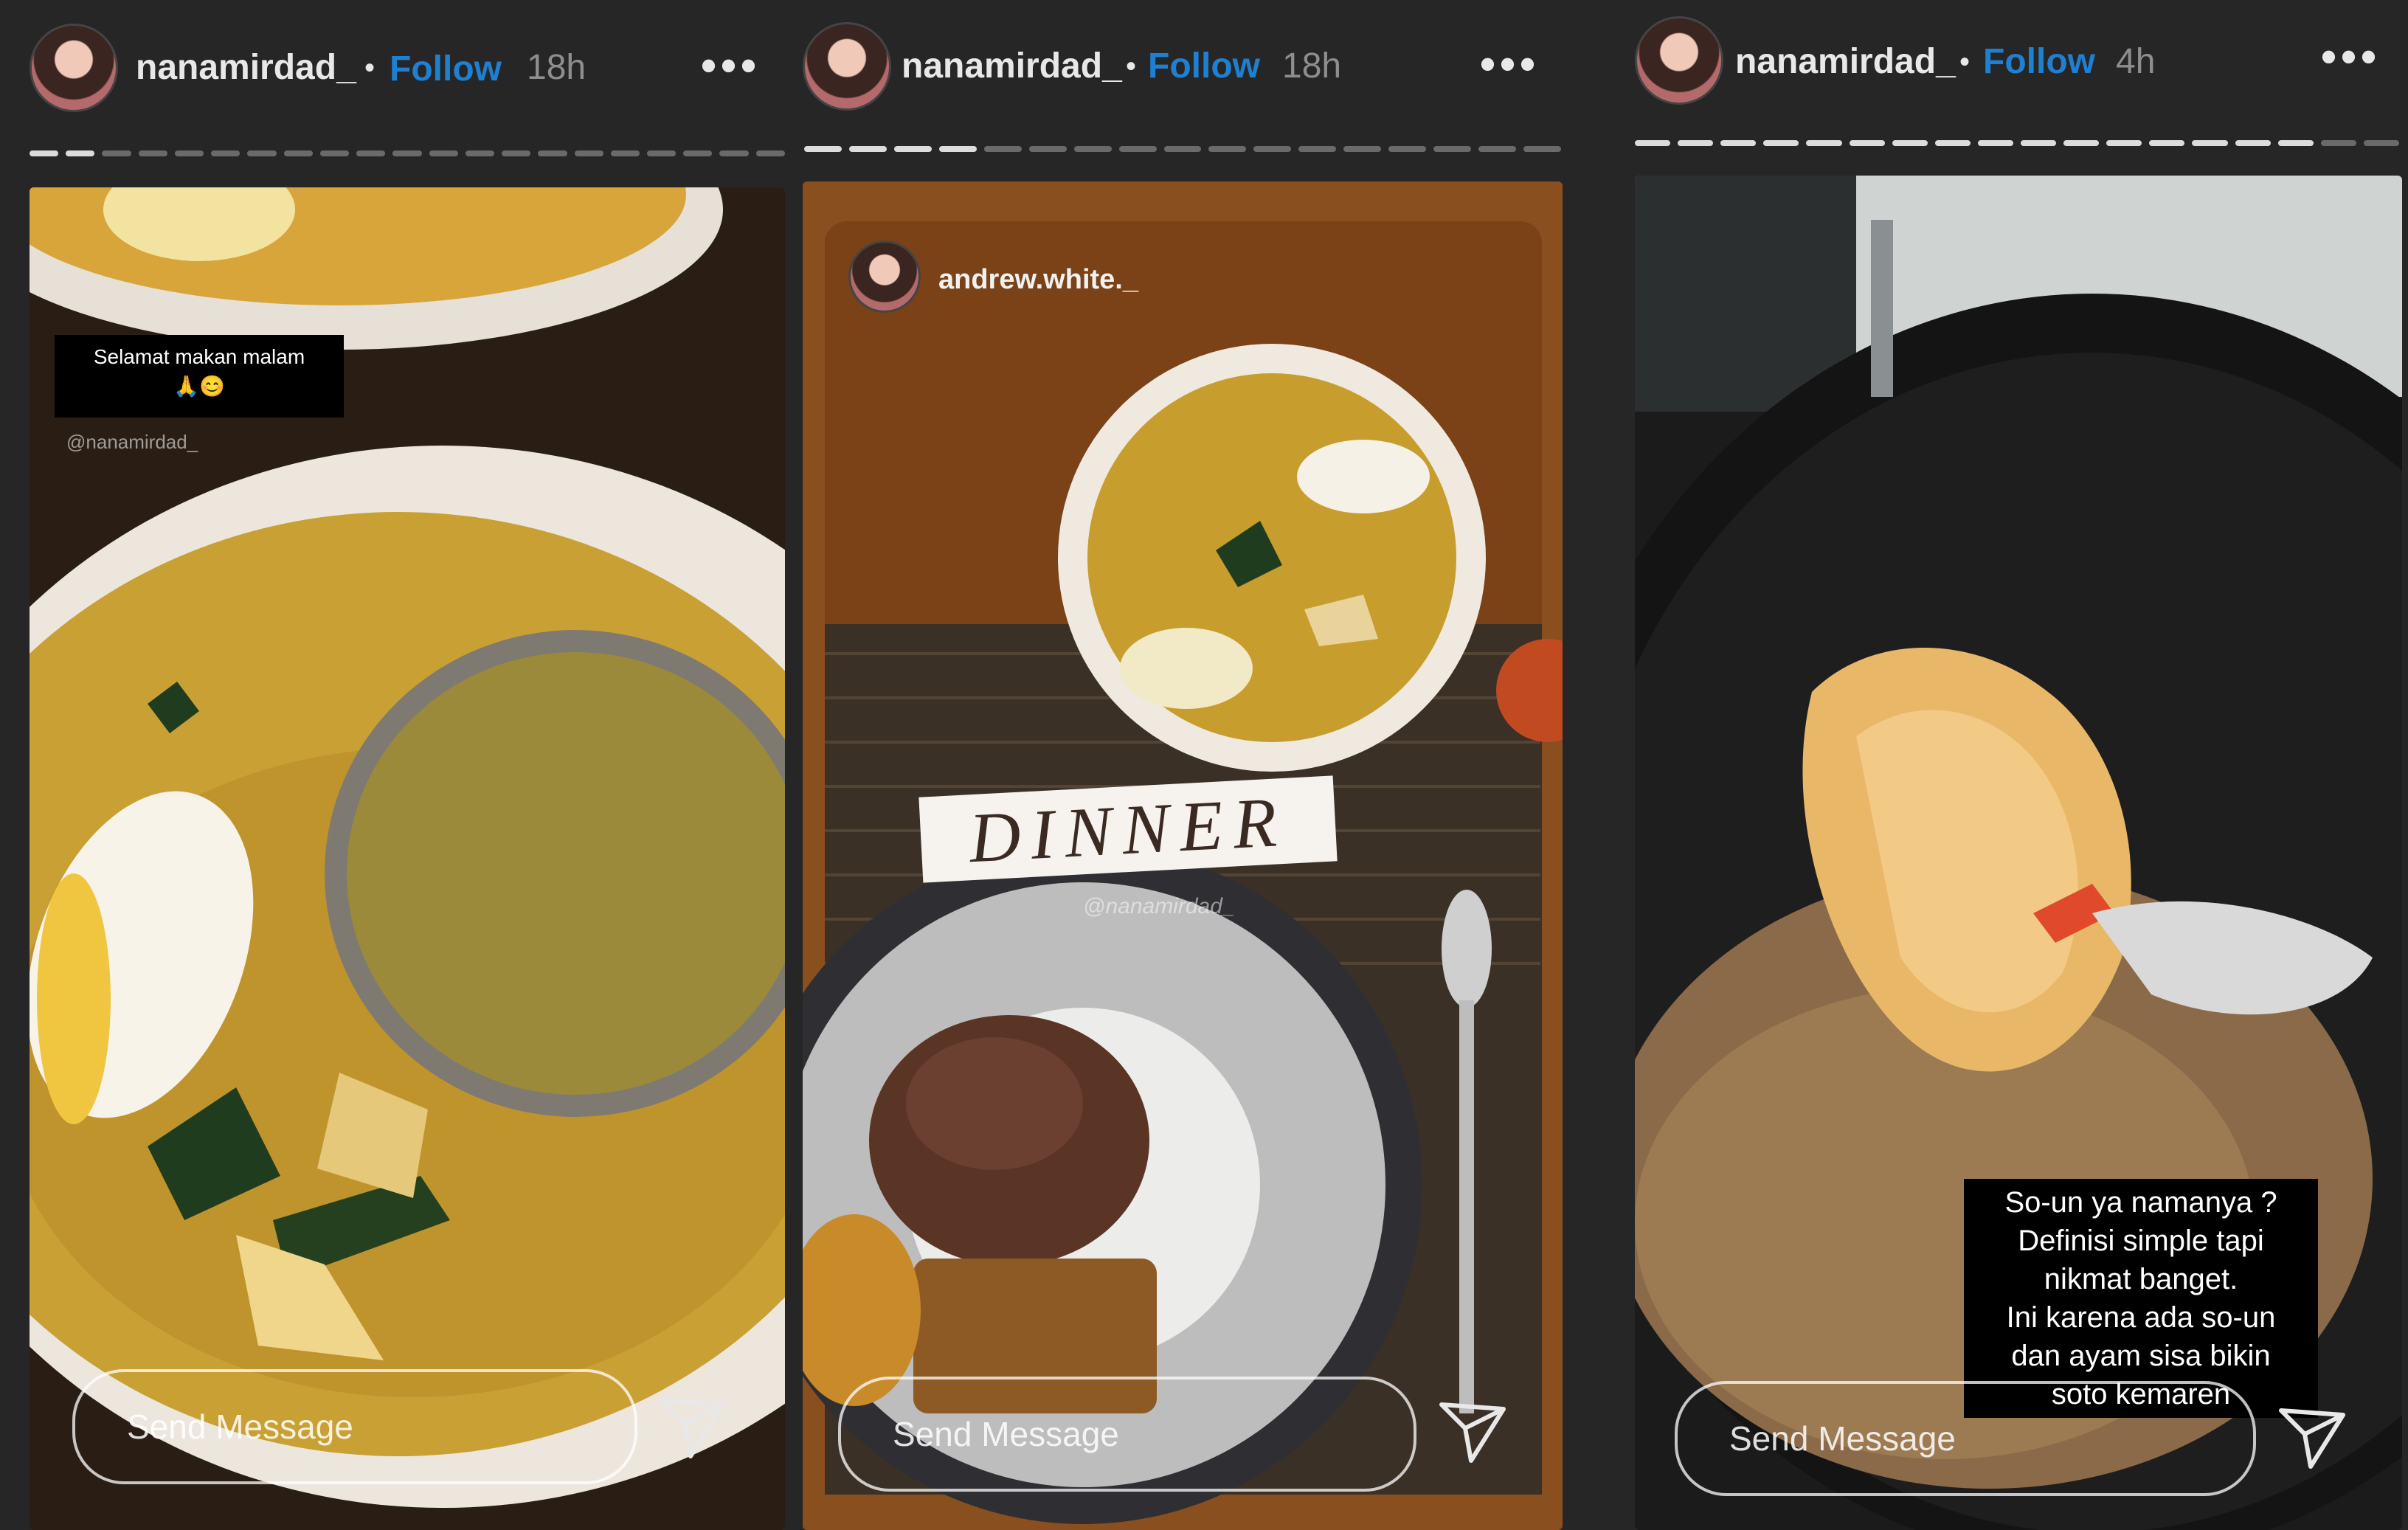 The width and height of the screenshot is (2408, 1530). What do you see at coordinates (2141, 1356) in the screenshot?
I see `caption-line: dan ayam sisa bikin` at bounding box center [2141, 1356].